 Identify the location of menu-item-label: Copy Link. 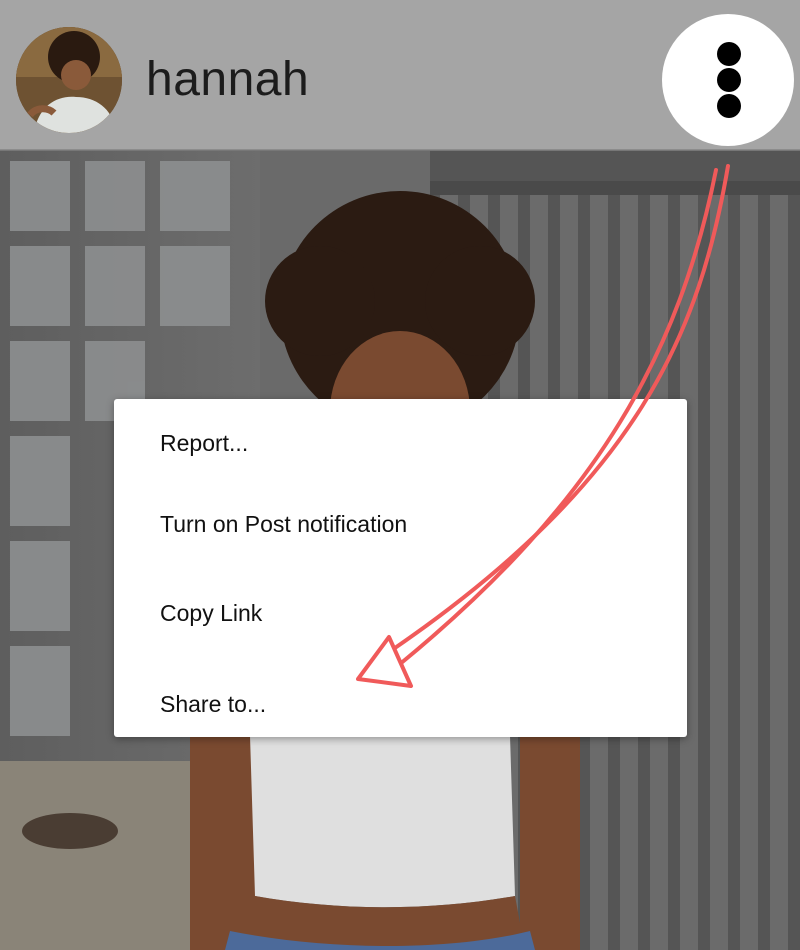
(211, 612).